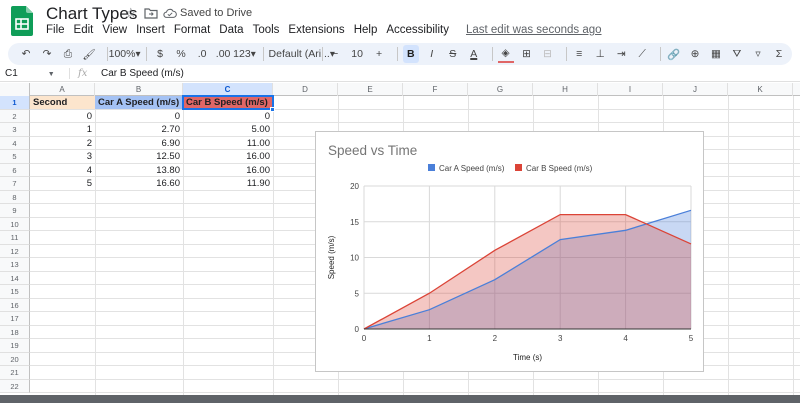  What do you see at coordinates (565, 89) in the screenshot?
I see `column-header-h: H` at bounding box center [565, 89].